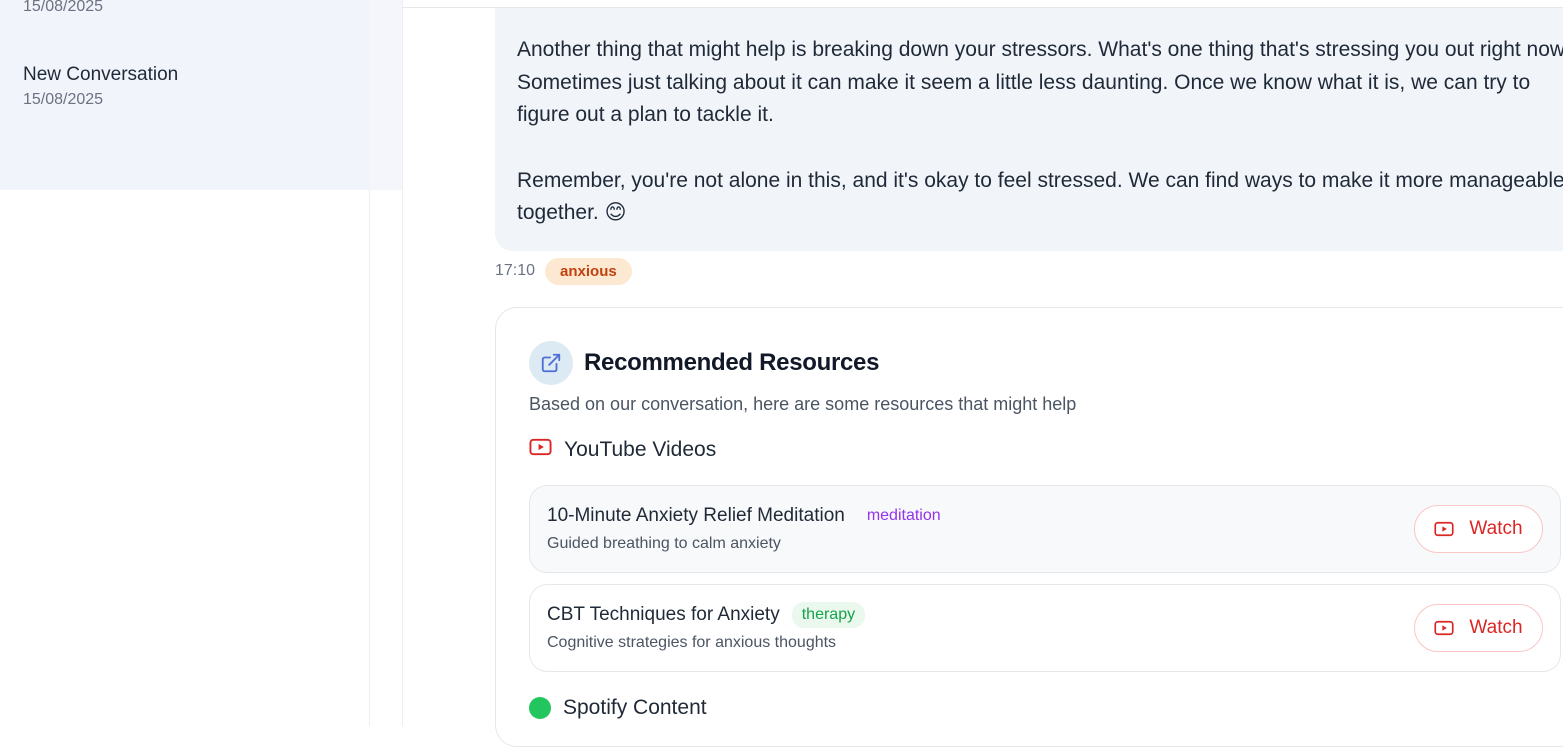 The image size is (1563, 747). Describe the element at coordinates (515, 270) in the screenshot. I see `message-time: 17:10` at that location.